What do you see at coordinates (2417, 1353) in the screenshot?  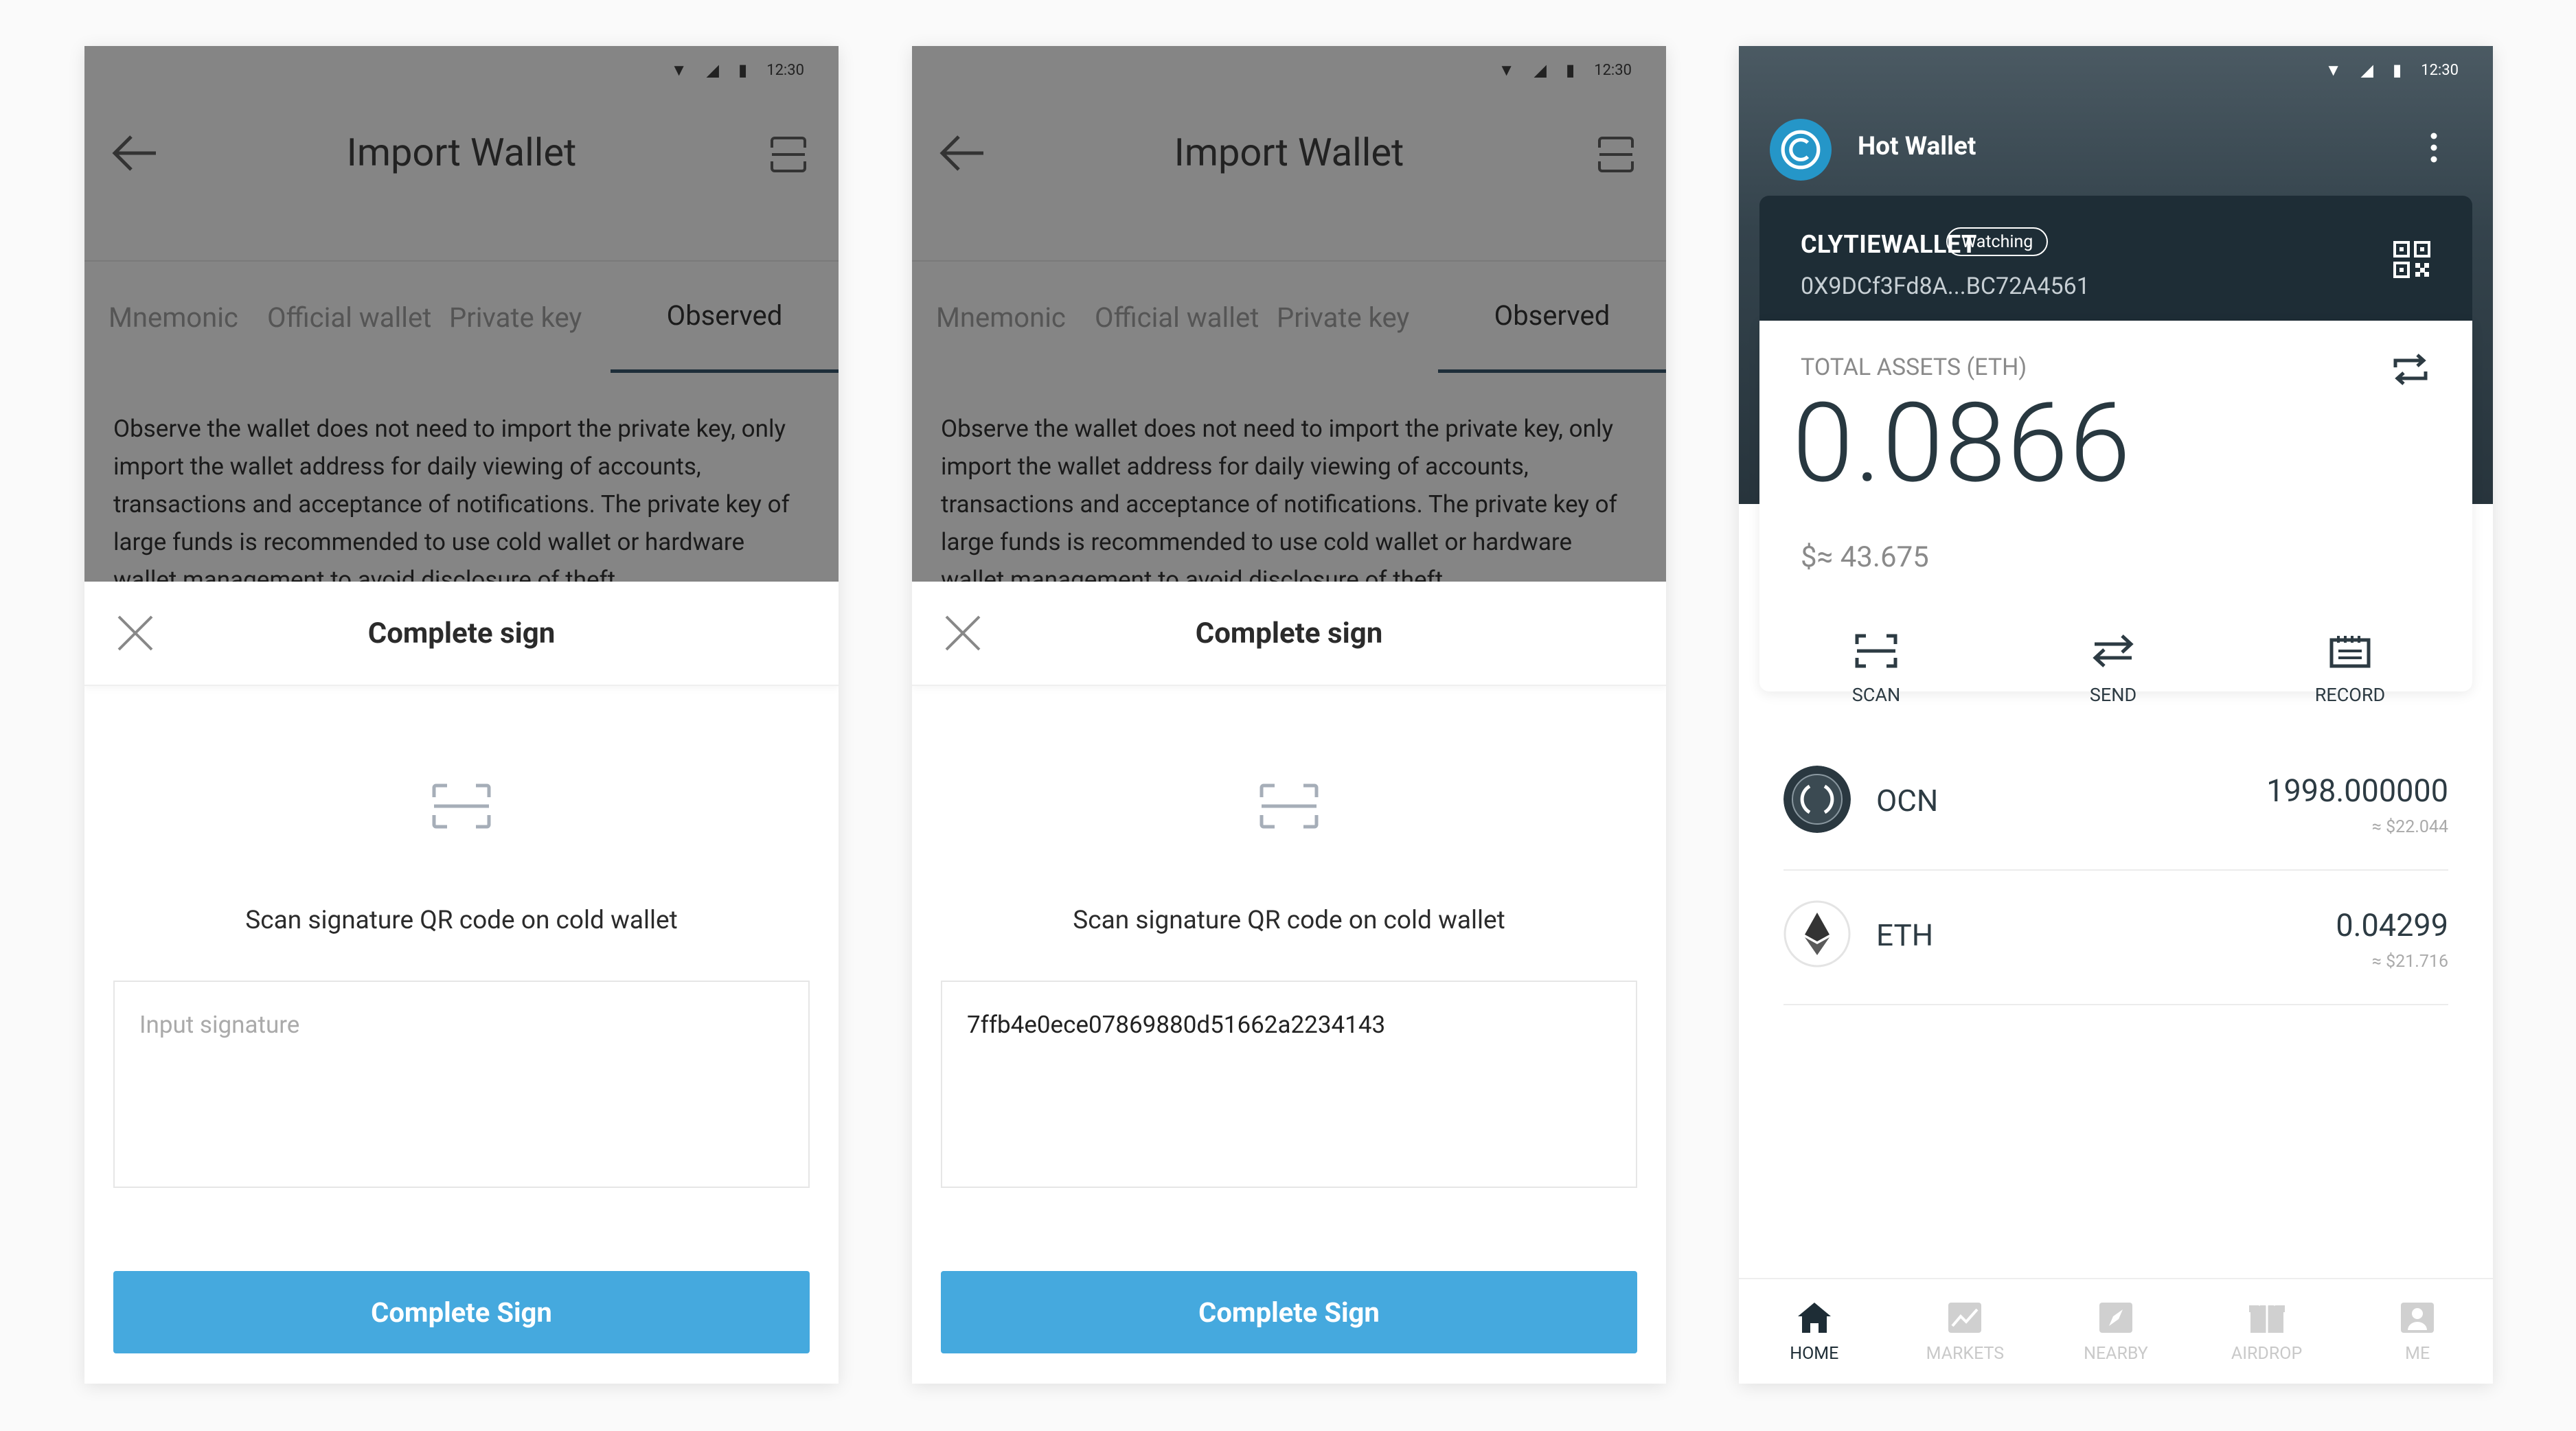 I see `nav-me-label: ME` at bounding box center [2417, 1353].